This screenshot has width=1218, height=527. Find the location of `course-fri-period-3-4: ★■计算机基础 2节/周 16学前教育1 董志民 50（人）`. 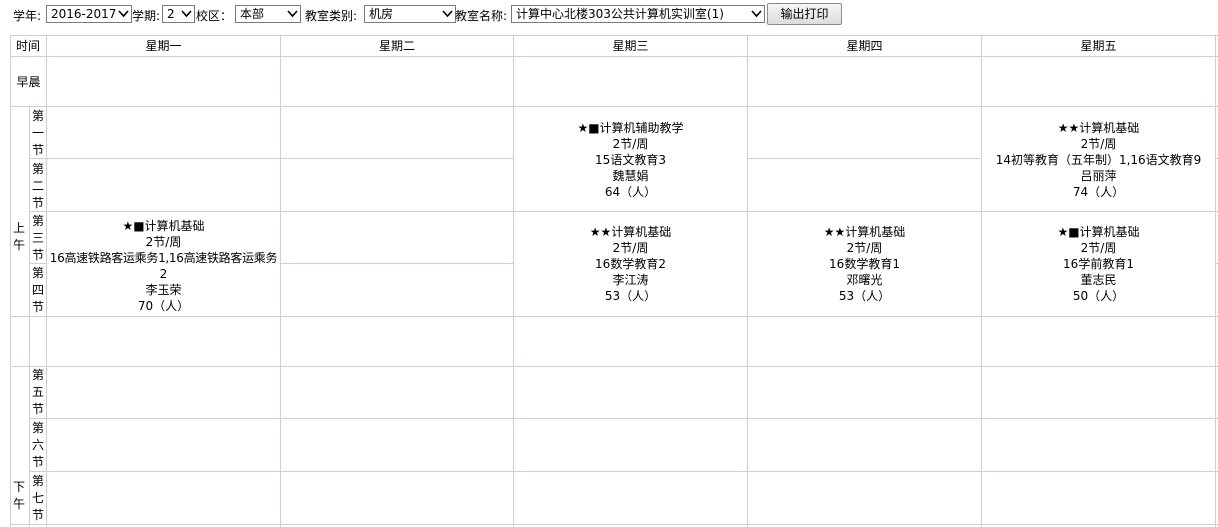

course-fri-period-3-4: ★■计算机基础 2节/周 16学前教育1 董志民 50（人） is located at coordinates (1098, 264).